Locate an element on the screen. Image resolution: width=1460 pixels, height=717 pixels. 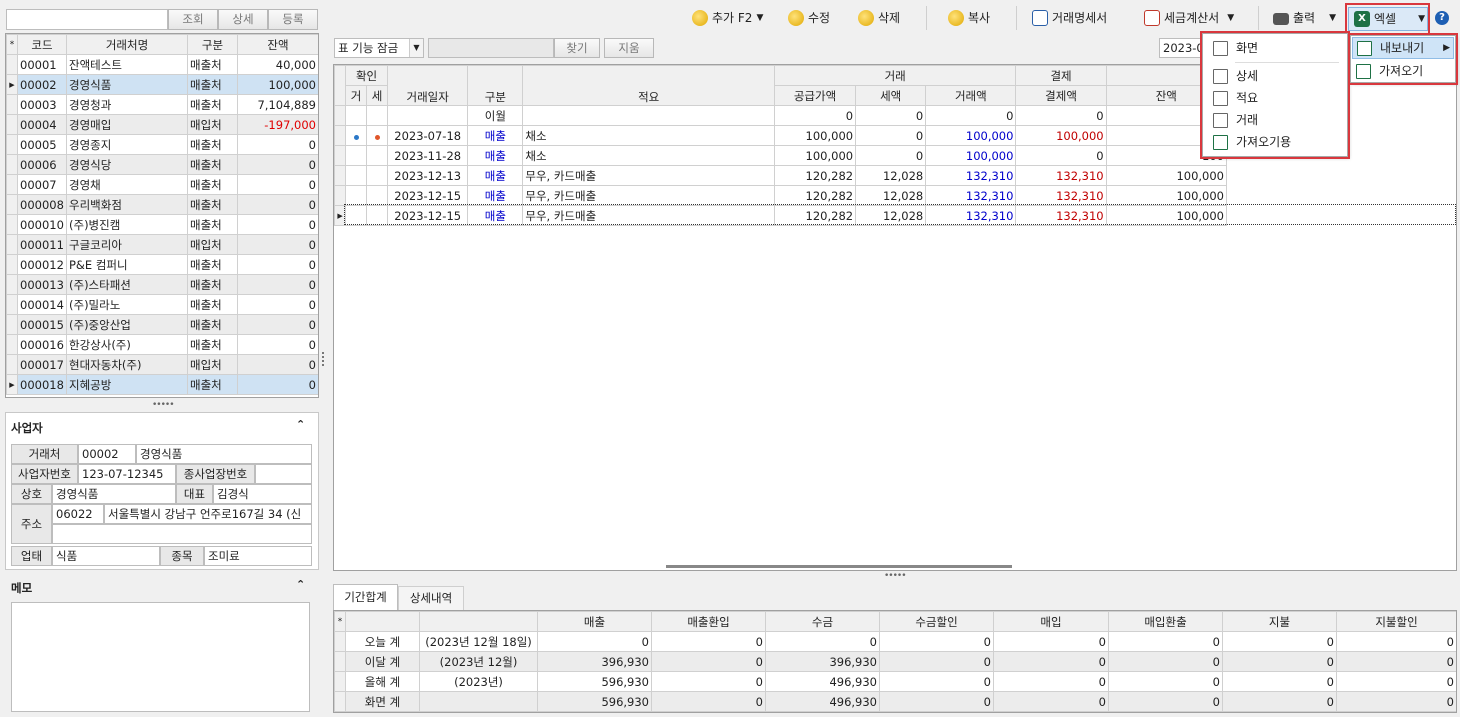
col-payment: 결제액 is located at coordinates (1061, 95).